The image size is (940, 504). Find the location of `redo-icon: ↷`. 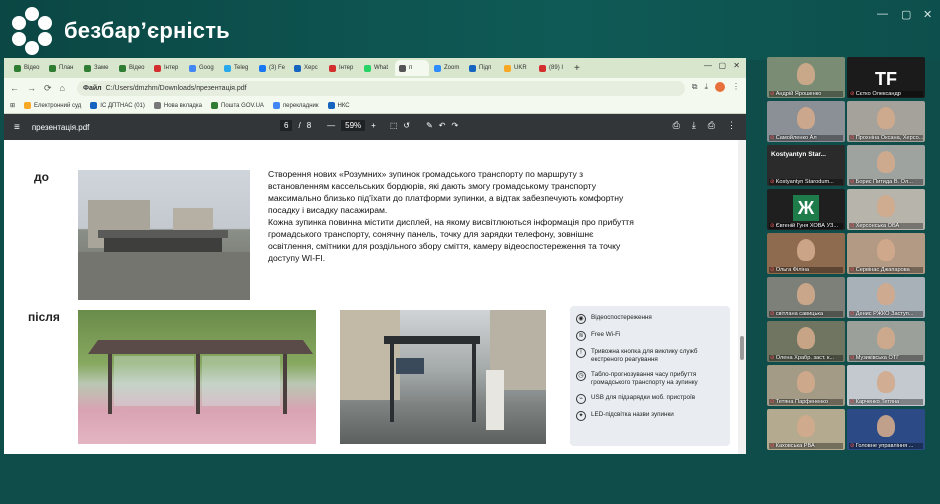

redo-icon: ↷ is located at coordinates (455, 125).